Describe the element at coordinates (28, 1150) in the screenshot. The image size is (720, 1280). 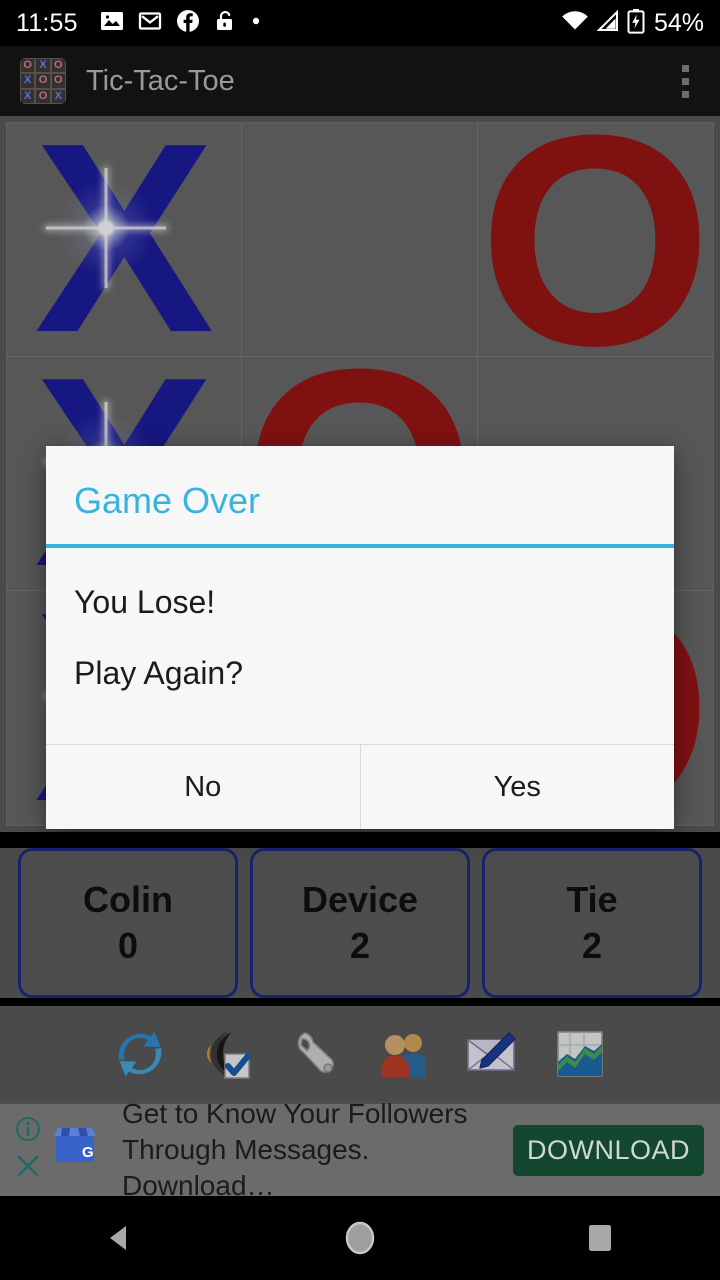
I see `ad-markers` at that location.